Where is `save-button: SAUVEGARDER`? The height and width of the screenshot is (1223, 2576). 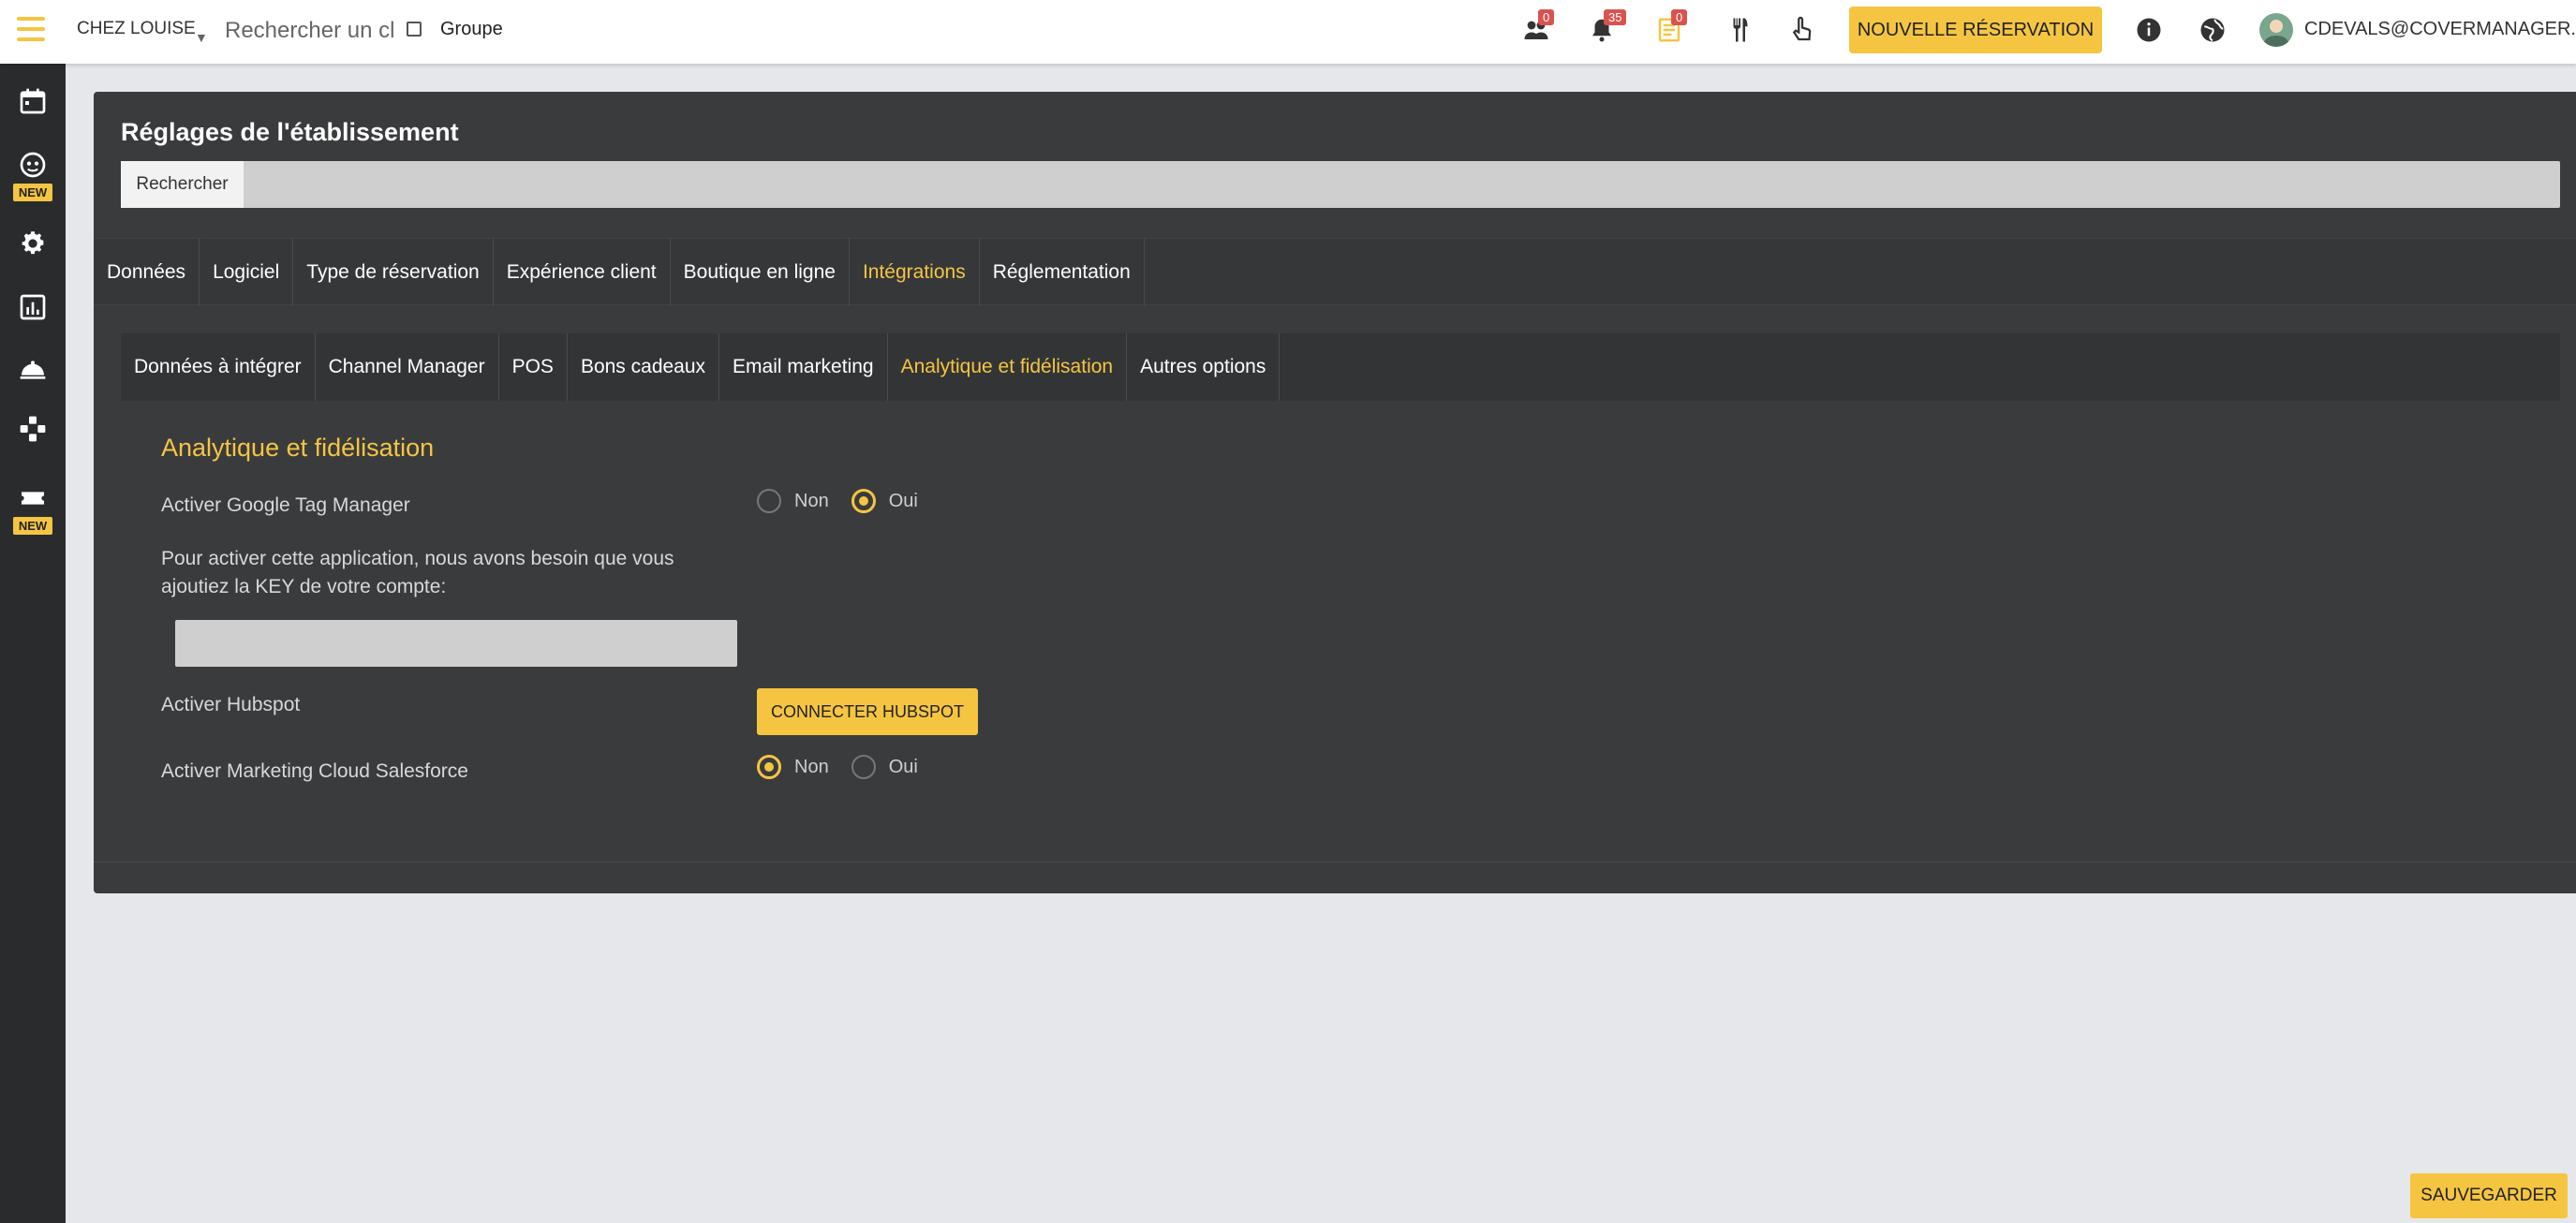
save-button: SAUVEGARDER is located at coordinates (2489, 1195).